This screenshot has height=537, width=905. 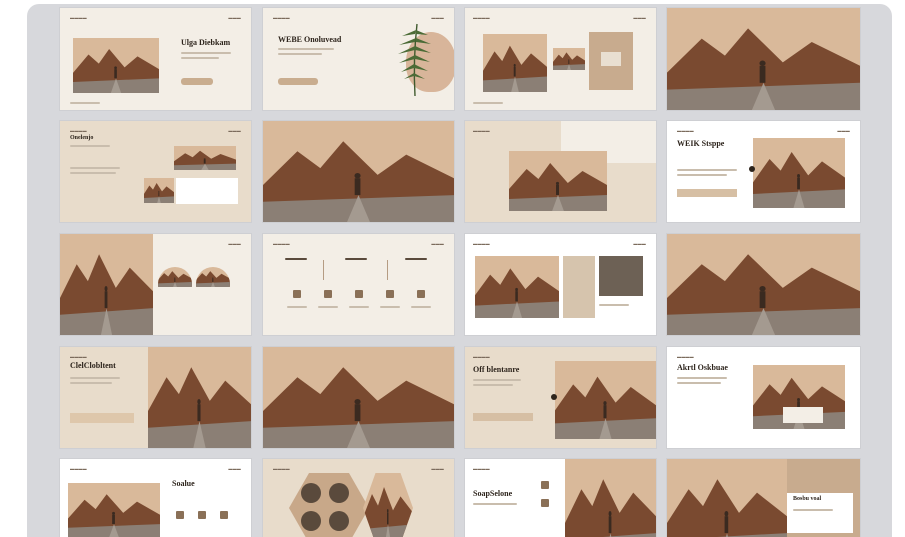 What do you see at coordinates (329, 505) in the screenshot?
I see `hexagon-shape` at bounding box center [329, 505].